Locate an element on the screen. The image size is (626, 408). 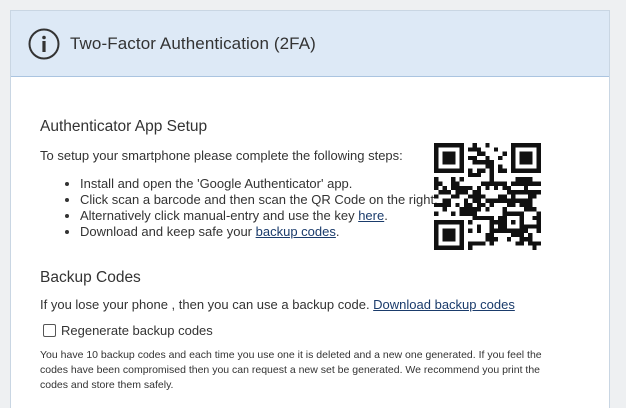
backup-codes-link: backup codes is located at coordinates (296, 231).